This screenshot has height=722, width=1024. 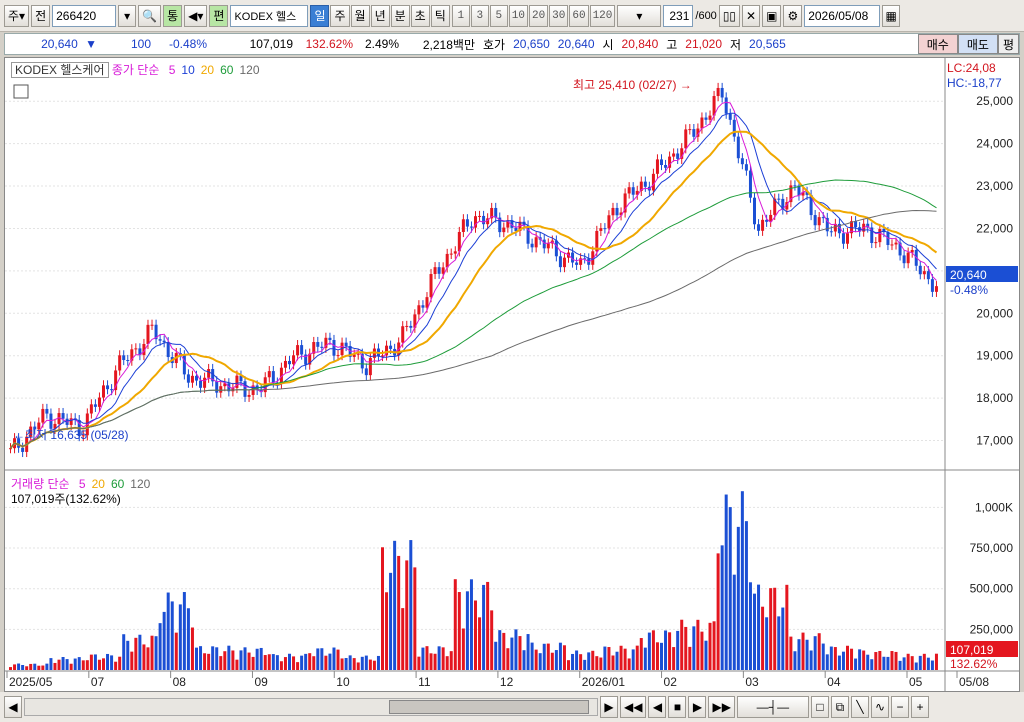 What do you see at coordinates (498, 15) in the screenshot?
I see `interval-5: 5` at bounding box center [498, 15].